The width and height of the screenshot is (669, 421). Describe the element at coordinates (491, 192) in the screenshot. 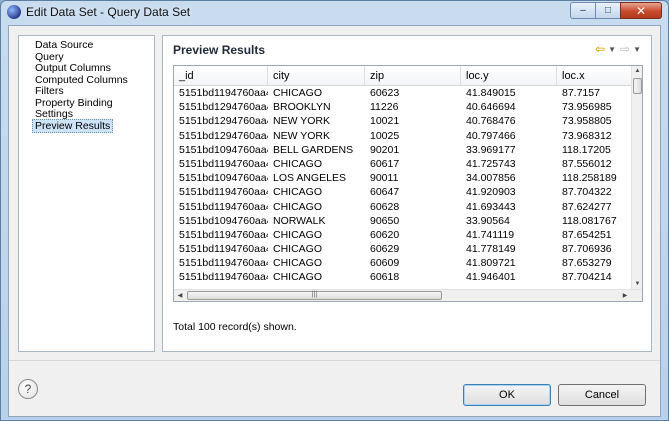

I see `cell-loc-y: 41.920903` at that location.